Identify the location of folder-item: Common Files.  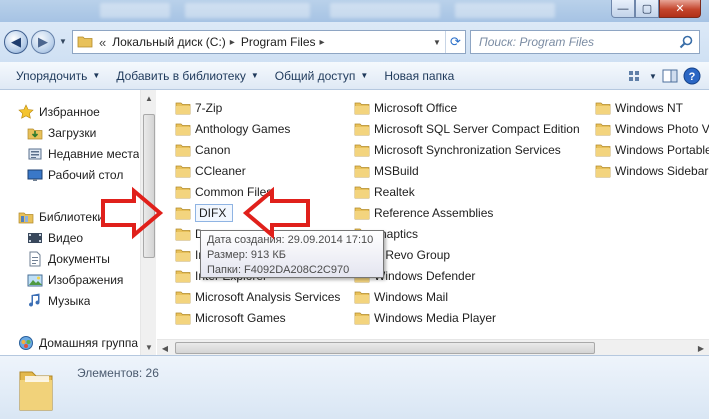
(223, 192).